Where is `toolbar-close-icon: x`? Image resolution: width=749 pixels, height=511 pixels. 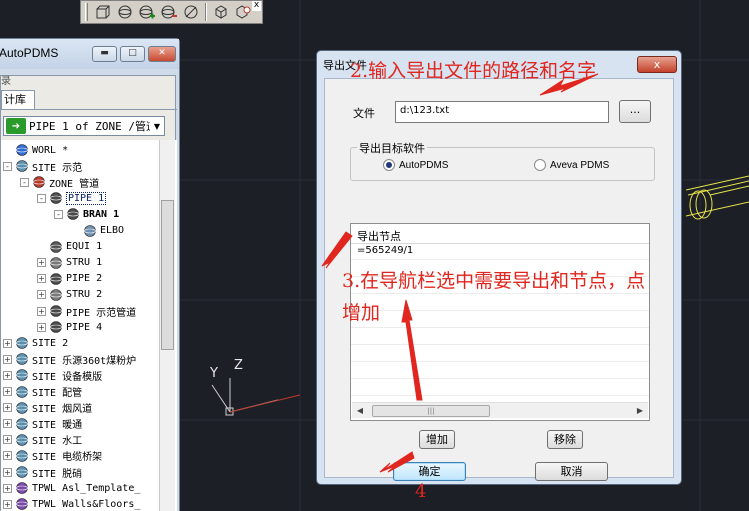
toolbar-close-icon: x is located at coordinates (256, 6).